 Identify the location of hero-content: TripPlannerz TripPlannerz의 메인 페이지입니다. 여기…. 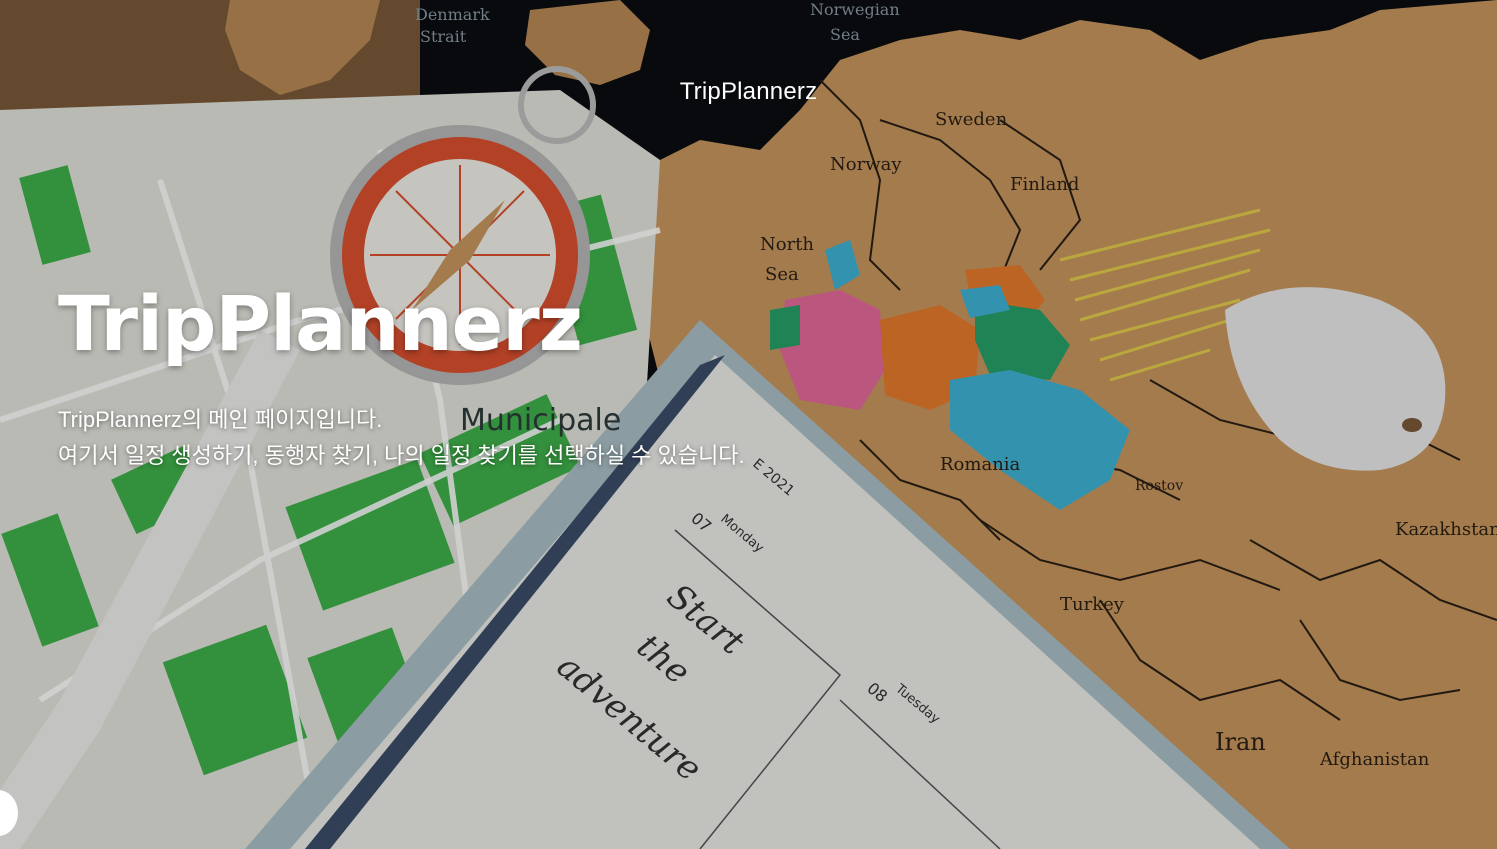
(401, 380).